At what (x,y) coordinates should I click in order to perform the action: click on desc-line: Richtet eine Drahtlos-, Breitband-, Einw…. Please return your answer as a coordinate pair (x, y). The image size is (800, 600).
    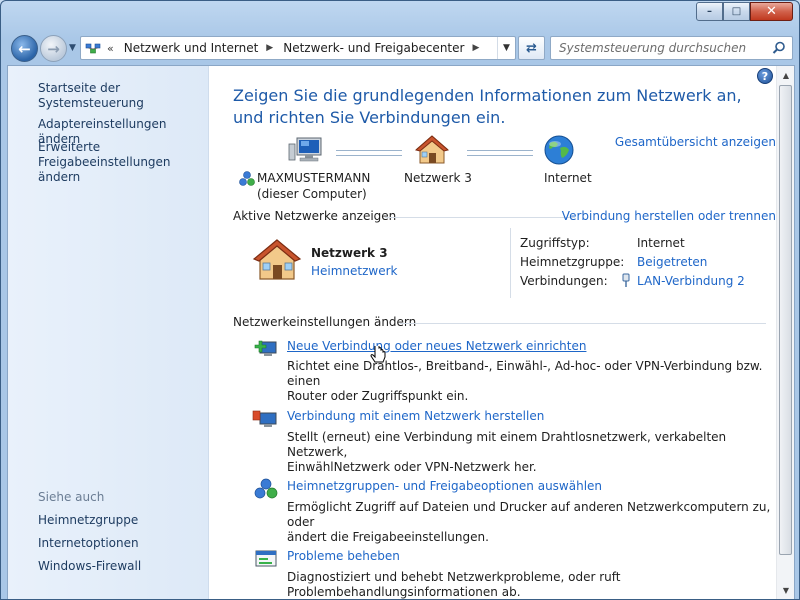
    Looking at the image, I should click on (525, 373).